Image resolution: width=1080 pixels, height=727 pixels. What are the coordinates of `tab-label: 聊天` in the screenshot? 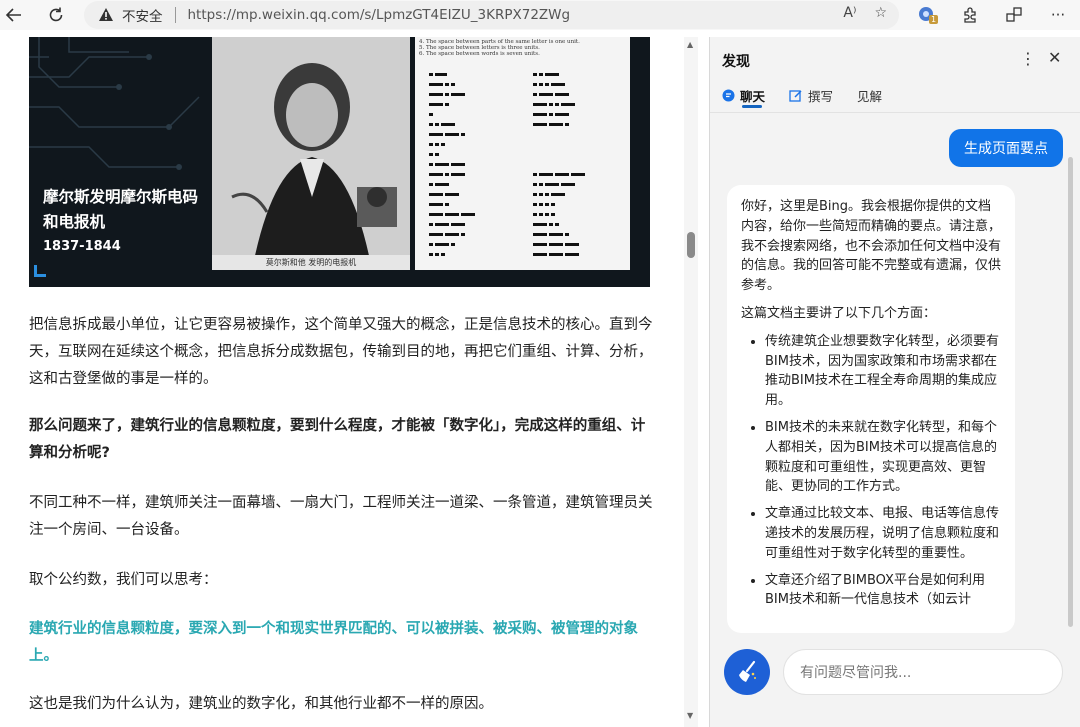 It's located at (753, 96).